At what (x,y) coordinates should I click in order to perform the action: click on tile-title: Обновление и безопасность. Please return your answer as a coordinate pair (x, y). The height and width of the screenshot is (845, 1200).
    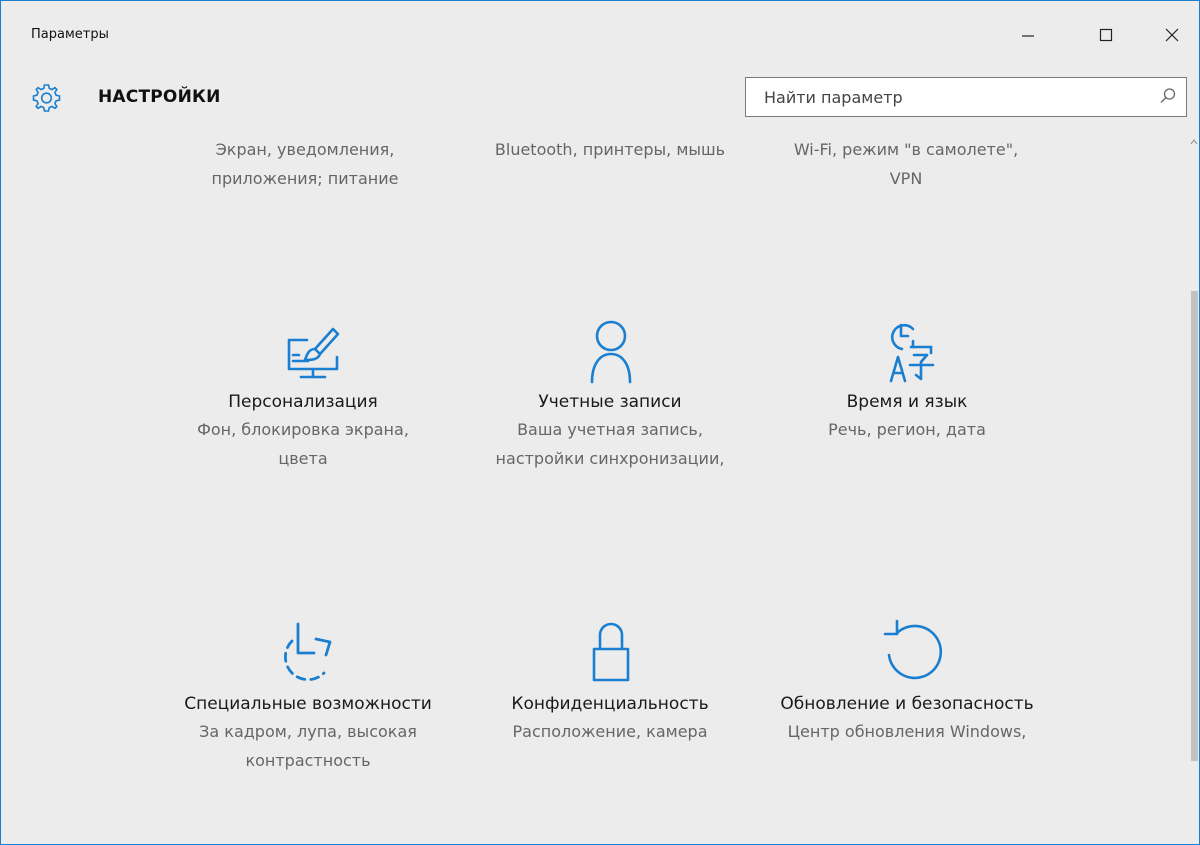
    Looking at the image, I should click on (907, 704).